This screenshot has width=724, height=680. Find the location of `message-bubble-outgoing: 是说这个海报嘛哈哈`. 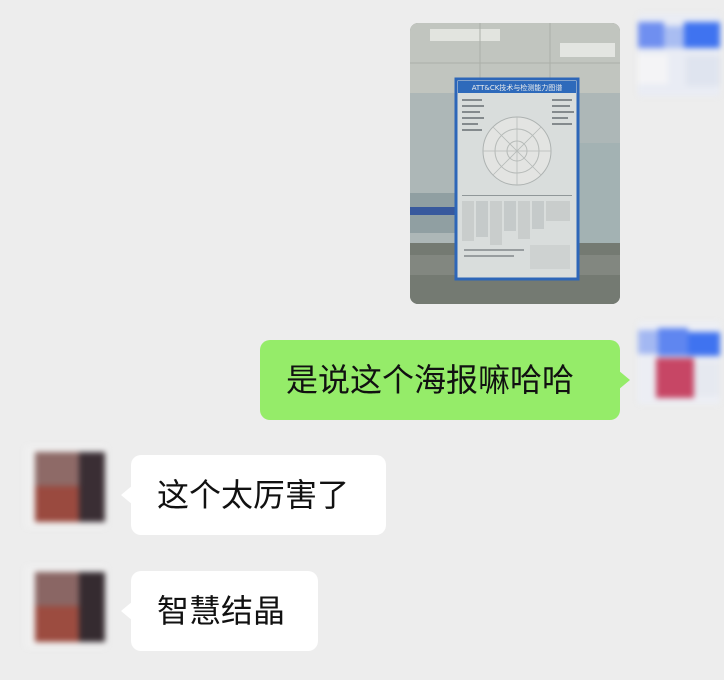

message-bubble-outgoing: 是说这个海报嘛哈哈 is located at coordinates (445, 380).